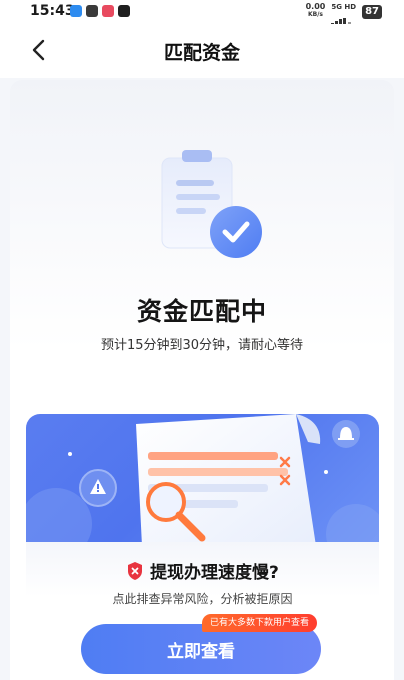  Describe the element at coordinates (92, 11) in the screenshot. I see `mail-notification-icon` at that location.